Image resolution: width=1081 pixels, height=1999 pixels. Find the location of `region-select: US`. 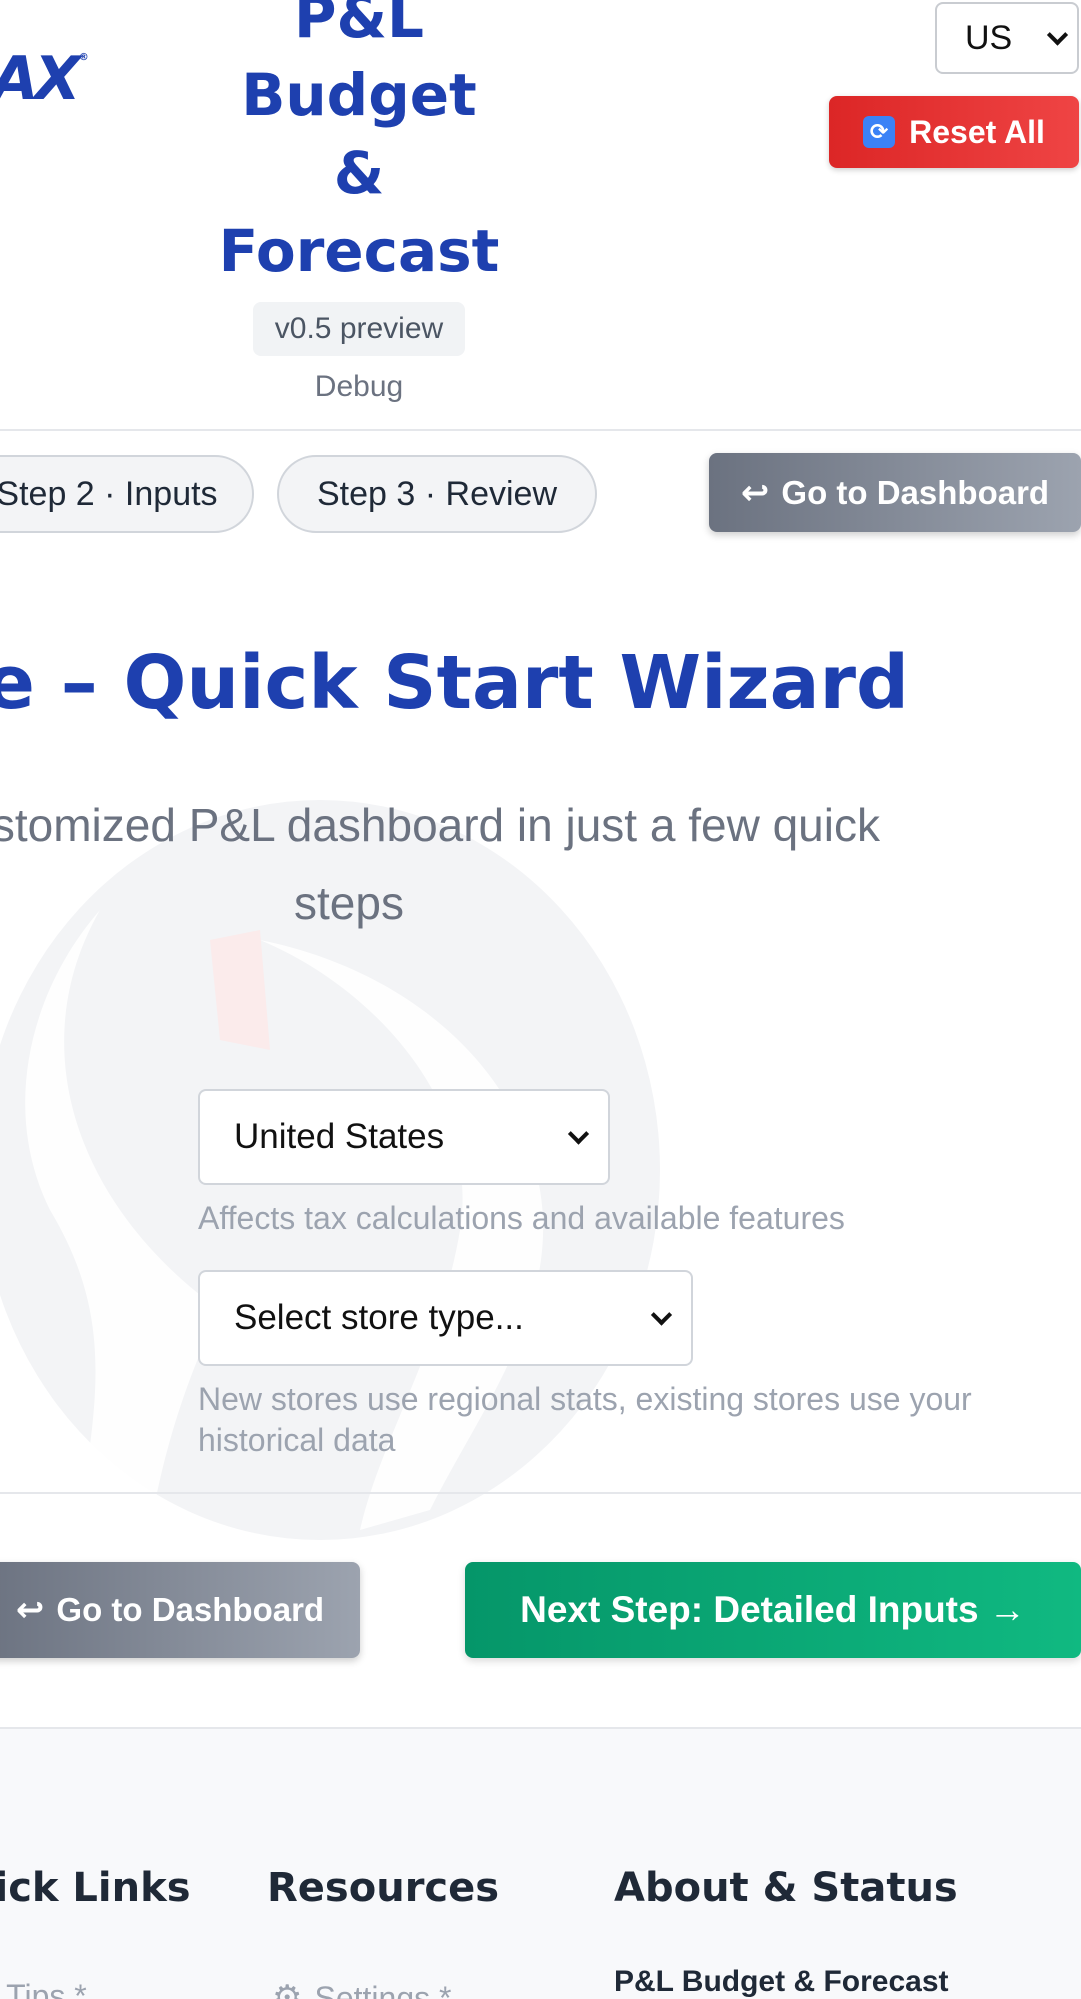

region-select: US is located at coordinates (1007, 38).